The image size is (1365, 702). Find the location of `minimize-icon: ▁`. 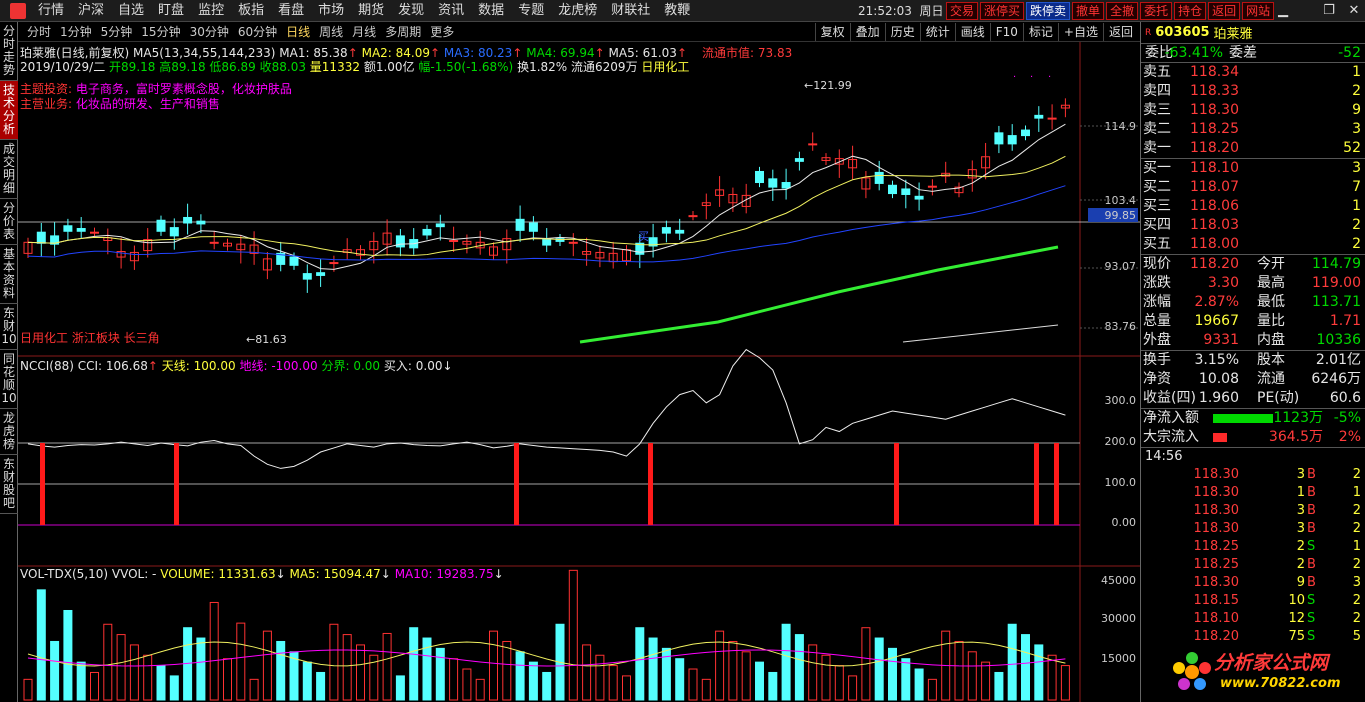

minimize-icon: ▁ is located at coordinates (1283, 11).